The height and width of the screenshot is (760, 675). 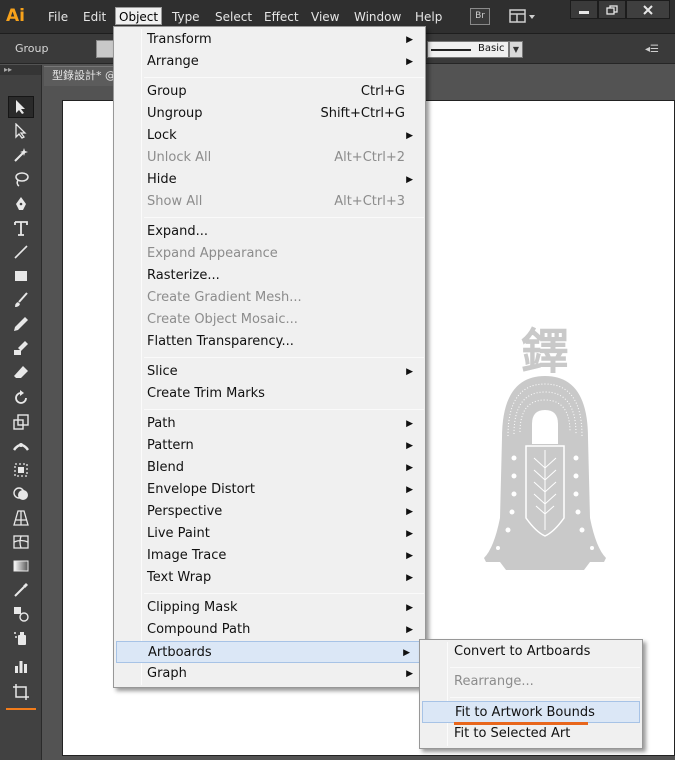 What do you see at coordinates (531, 734) in the screenshot?
I see `menu-item-fit-to-selected-art: Fit to Selected Art` at bounding box center [531, 734].